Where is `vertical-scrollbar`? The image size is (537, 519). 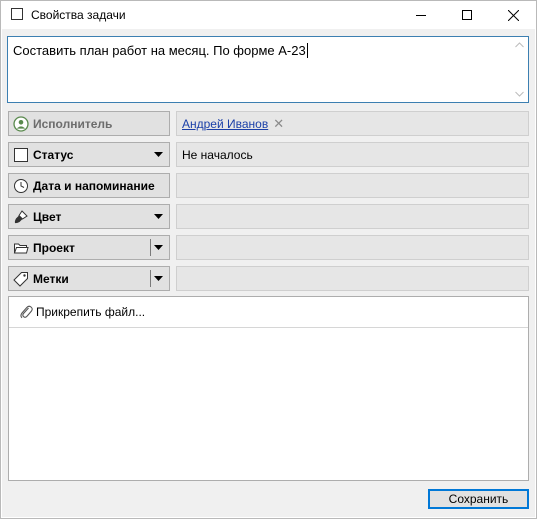 vertical-scrollbar is located at coordinates (519, 69).